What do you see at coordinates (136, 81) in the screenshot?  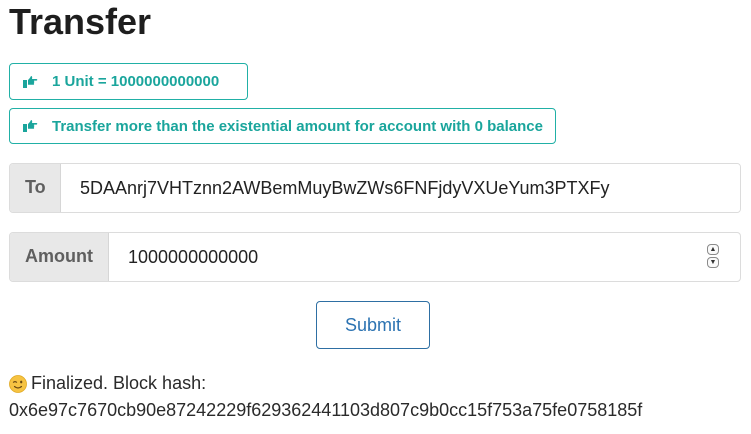 I see `notice-text: 1 Unit = 1000000000000` at bounding box center [136, 81].